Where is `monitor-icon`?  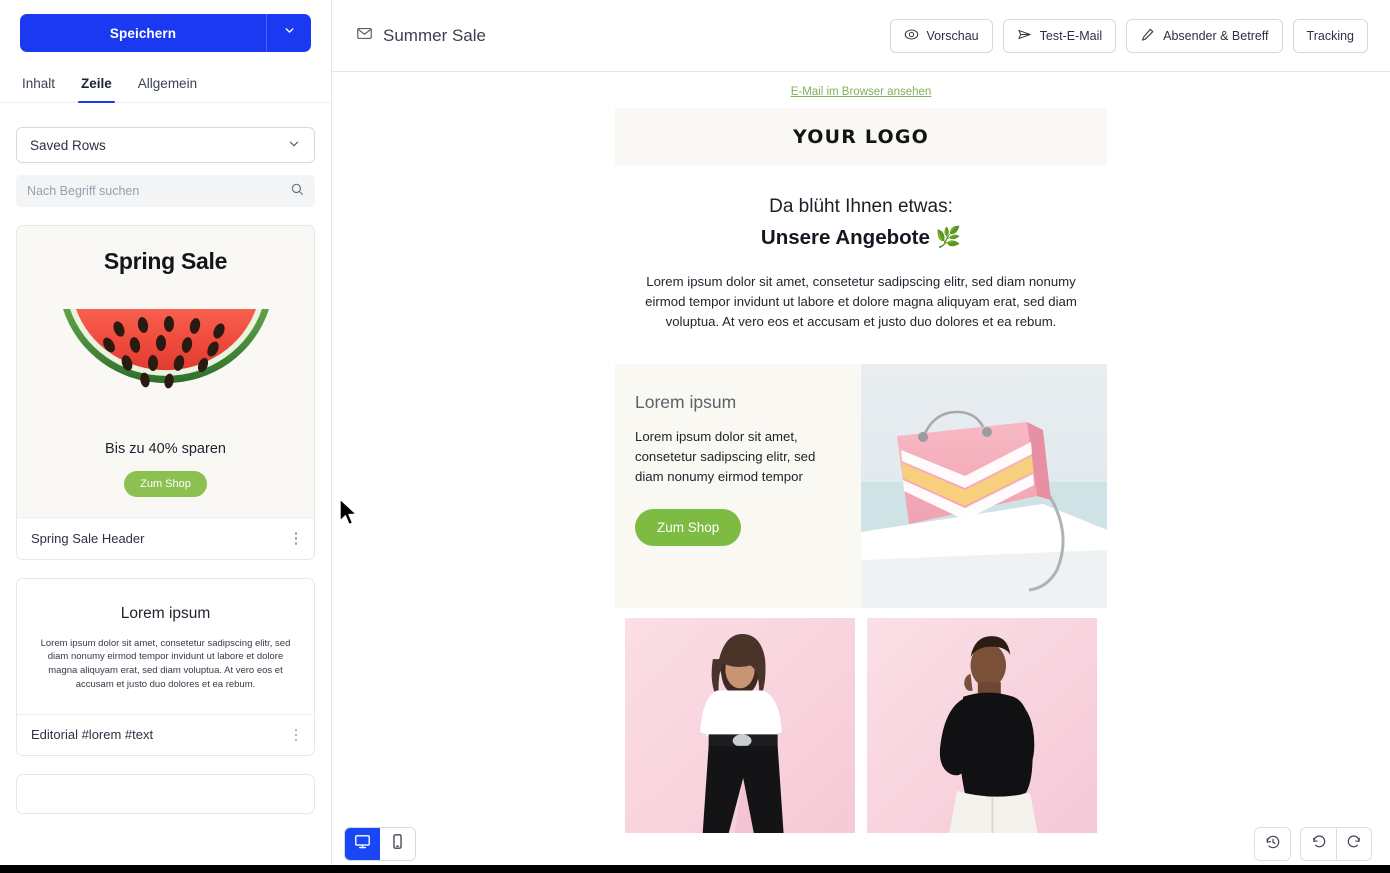 monitor-icon is located at coordinates (362, 844).